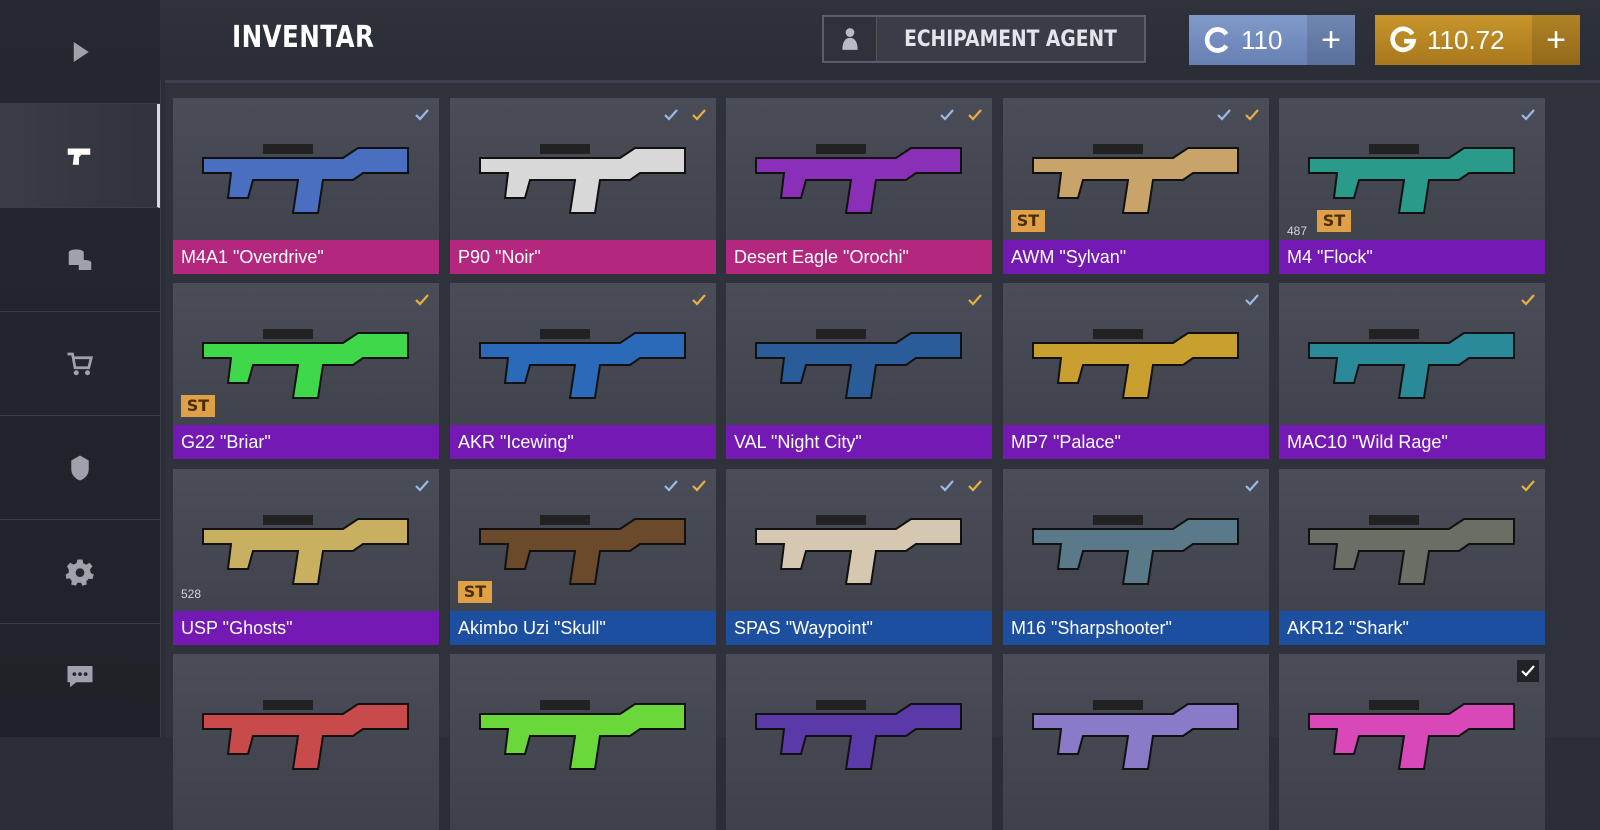 The width and height of the screenshot is (1600, 830). What do you see at coordinates (1136, 442) in the screenshot?
I see `item-name: MP7 "Palace"` at bounding box center [1136, 442].